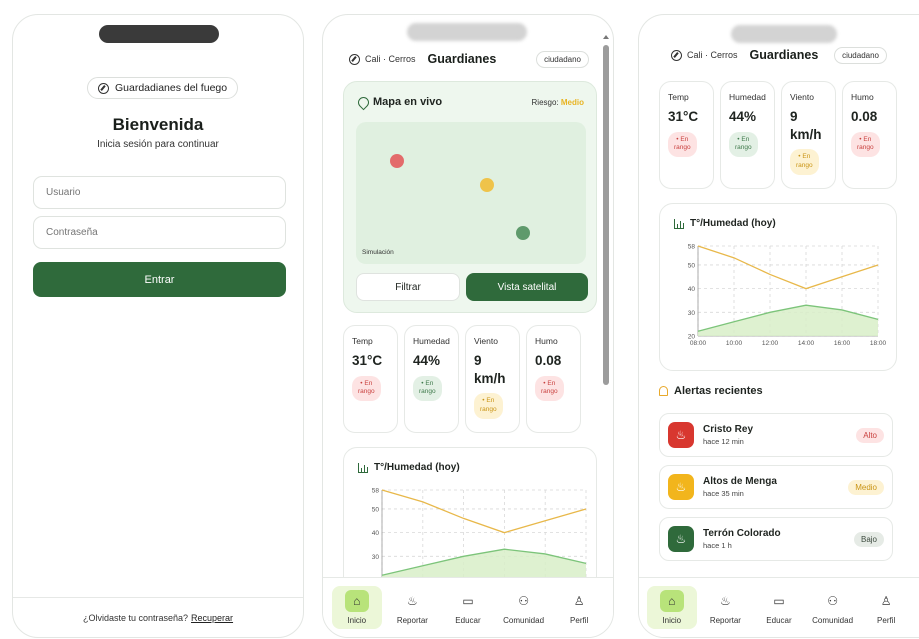 The image size is (919, 639). Describe the element at coordinates (158, 124) in the screenshot. I see `page-title: Bienvenida` at that location.